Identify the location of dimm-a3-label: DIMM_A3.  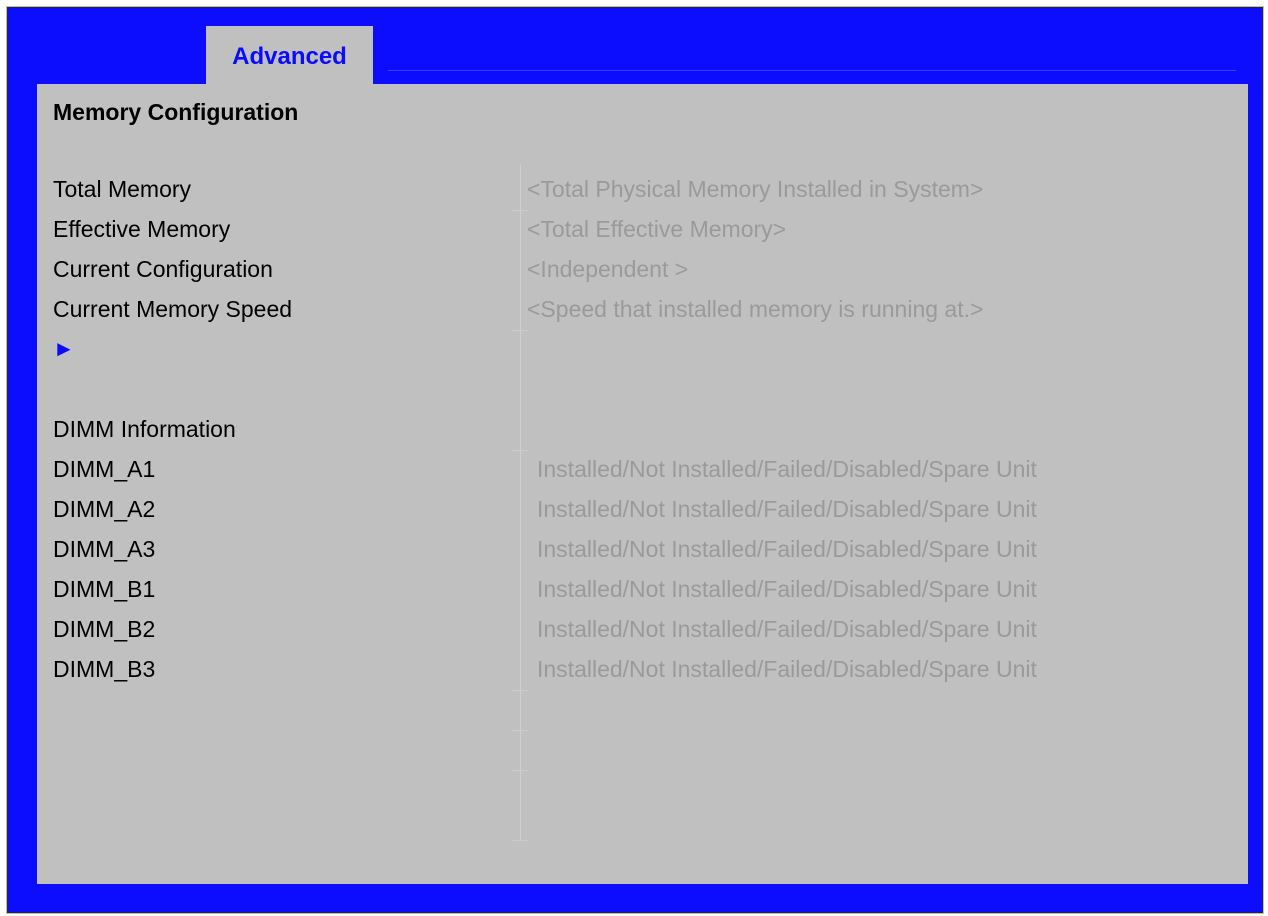
(104, 549).